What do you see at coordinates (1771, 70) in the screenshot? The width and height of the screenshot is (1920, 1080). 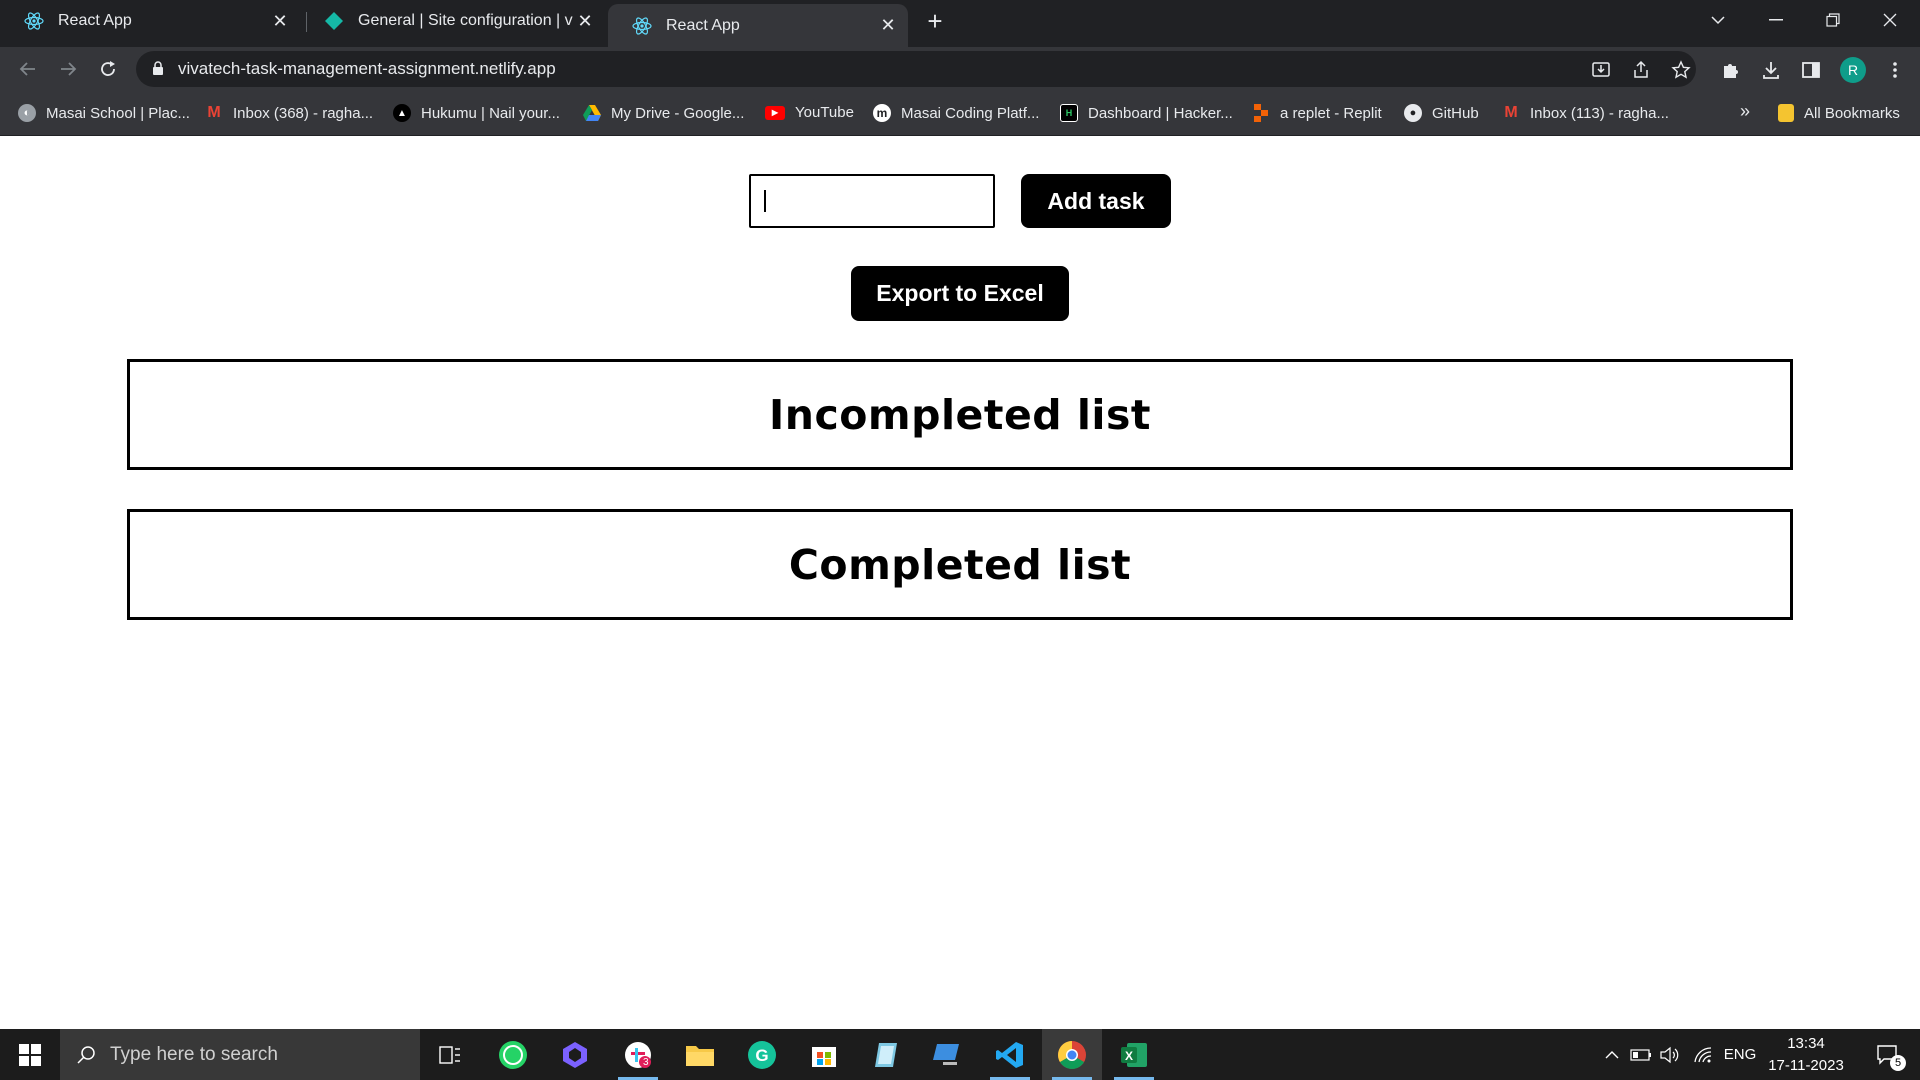 I see `downloads-icon` at bounding box center [1771, 70].